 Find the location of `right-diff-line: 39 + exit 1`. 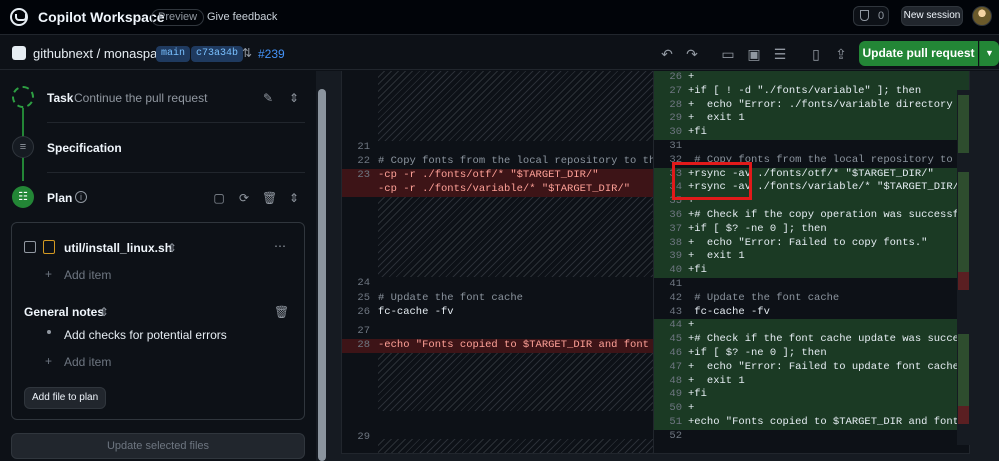

right-diff-line: 39 + exit 1 is located at coordinates (811, 257).